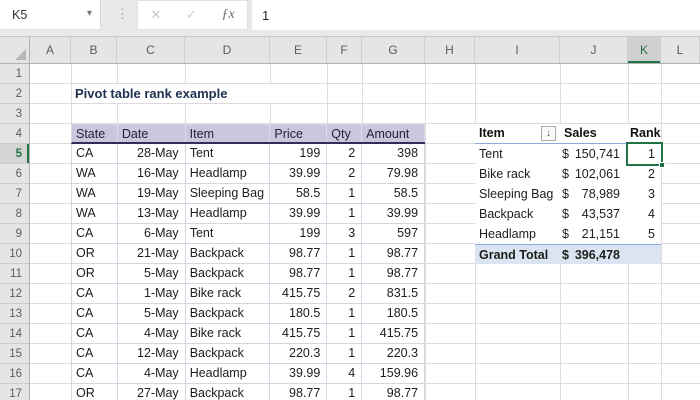 The height and width of the screenshot is (400, 700). What do you see at coordinates (644, 214) in the screenshot?
I see `pivot-cell-rank: 4` at bounding box center [644, 214].